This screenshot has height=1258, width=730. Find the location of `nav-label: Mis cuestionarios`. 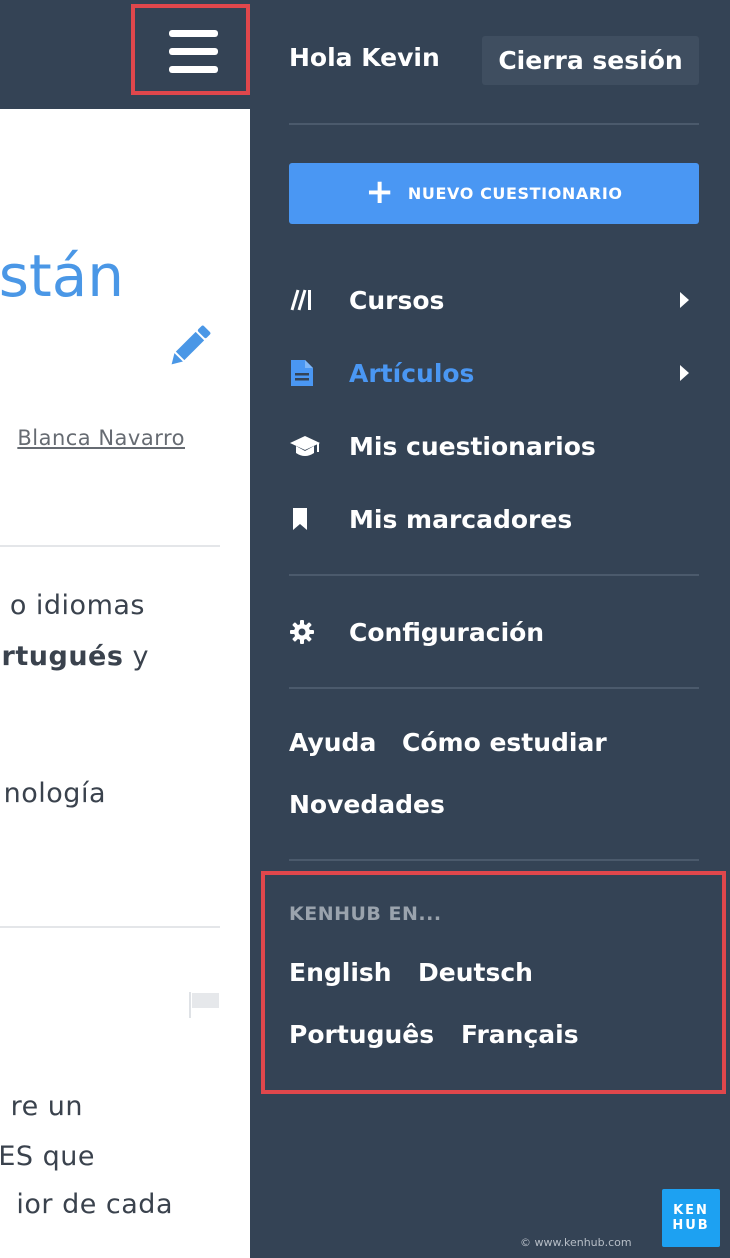

nav-label: Mis cuestionarios is located at coordinates (472, 446).